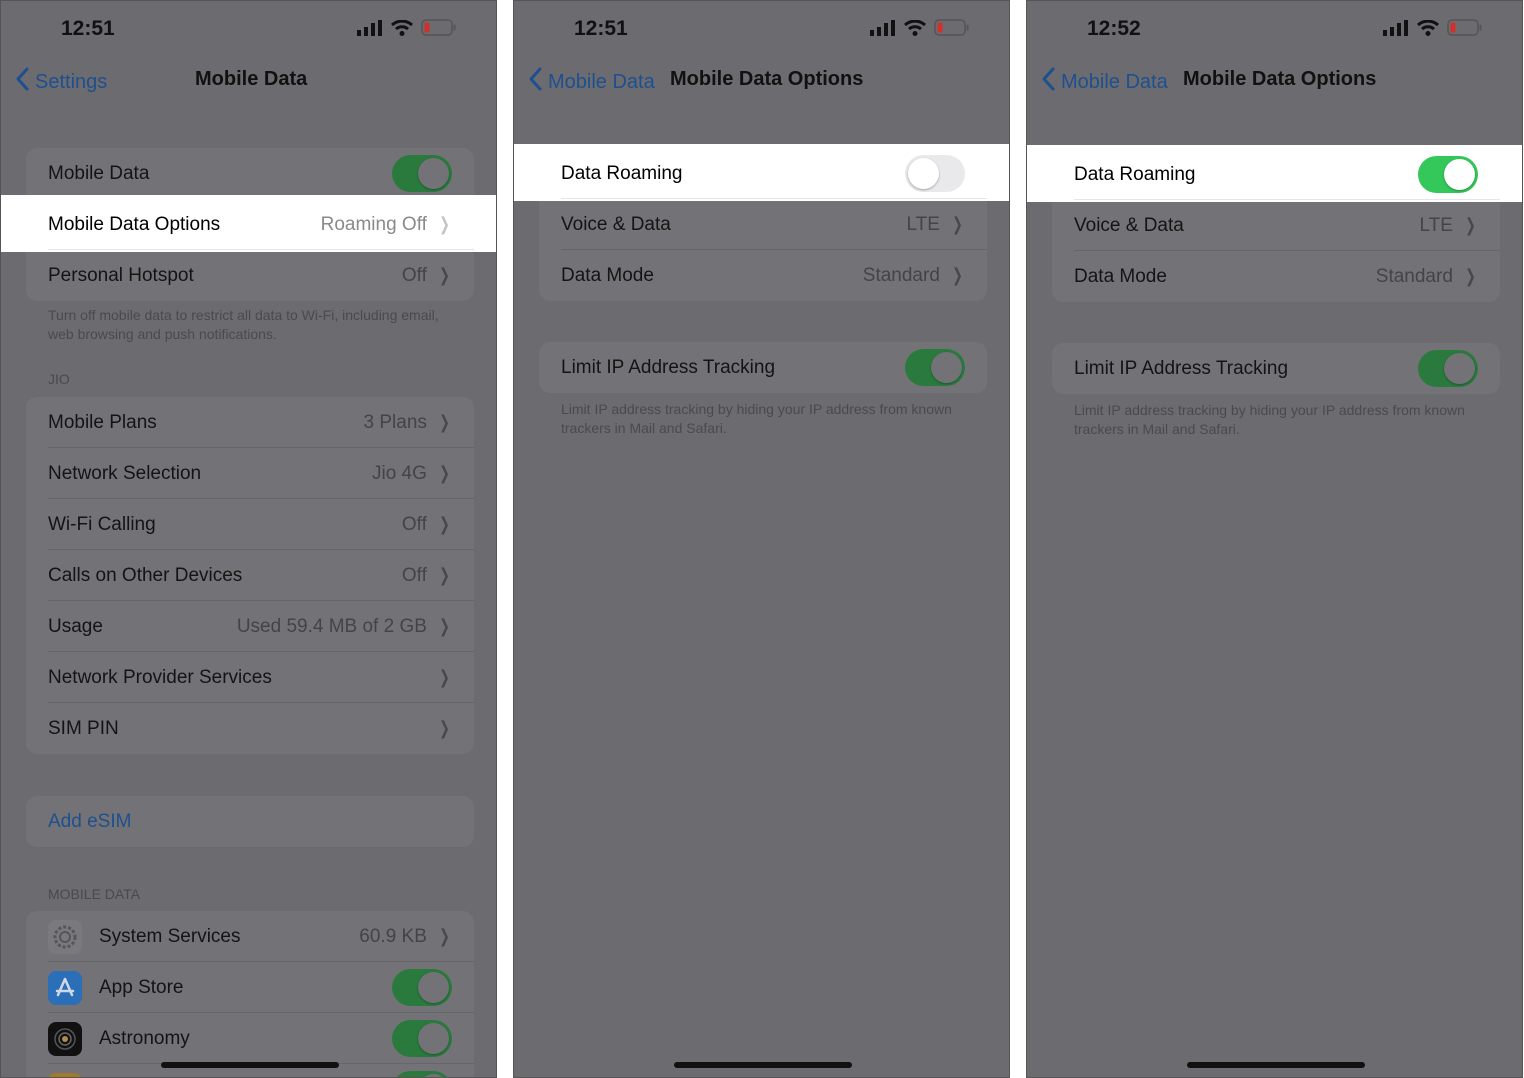 Image resolution: width=1524 pixels, height=1078 pixels. Describe the element at coordinates (250, 575) in the screenshot. I see `row-calls-on-other-devices: Calls on Other Devices Off ❯` at that location.